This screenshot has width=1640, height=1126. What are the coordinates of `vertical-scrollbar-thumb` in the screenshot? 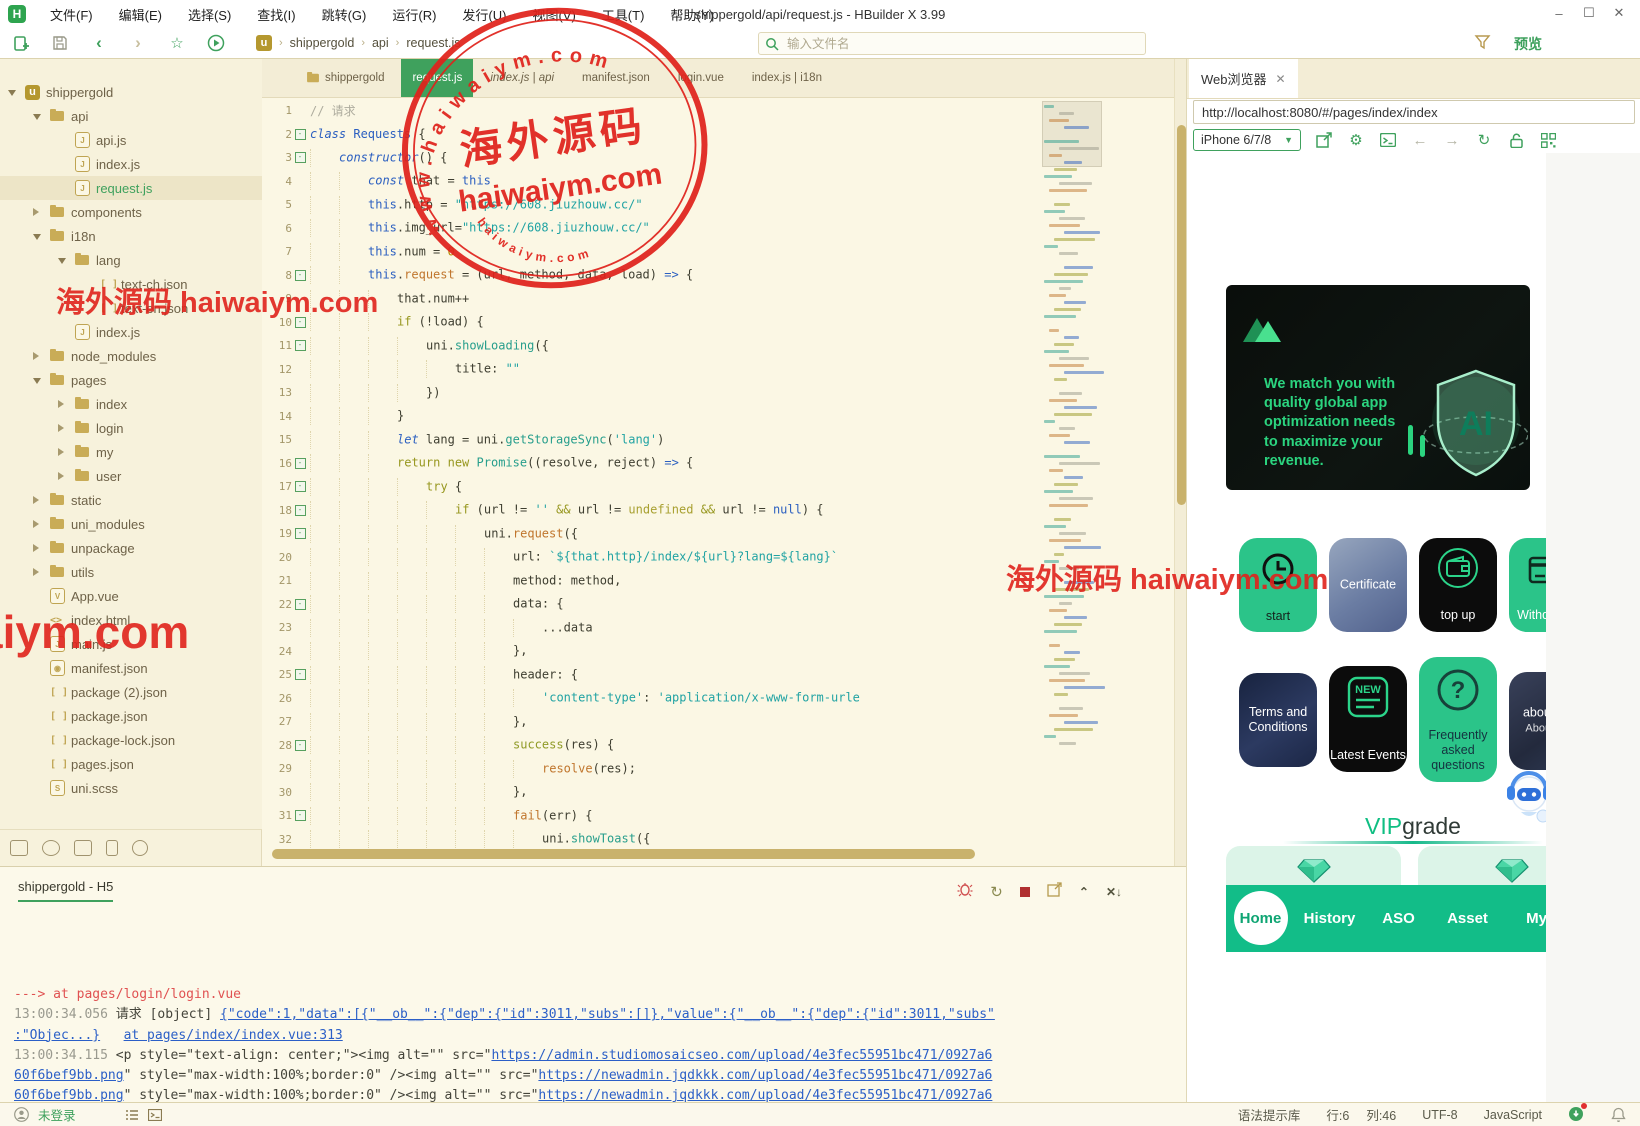 It's located at (1181, 315).